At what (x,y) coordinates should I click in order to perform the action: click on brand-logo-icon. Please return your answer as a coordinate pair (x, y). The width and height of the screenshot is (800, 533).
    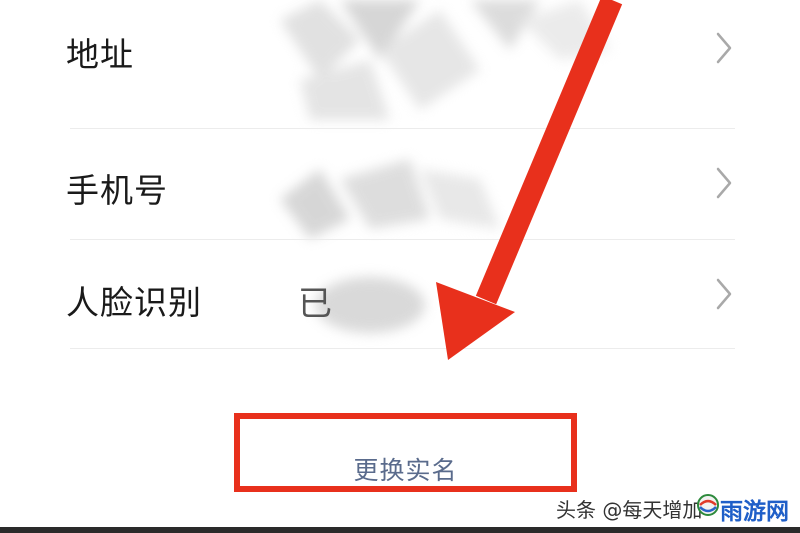
    Looking at the image, I should click on (708, 505).